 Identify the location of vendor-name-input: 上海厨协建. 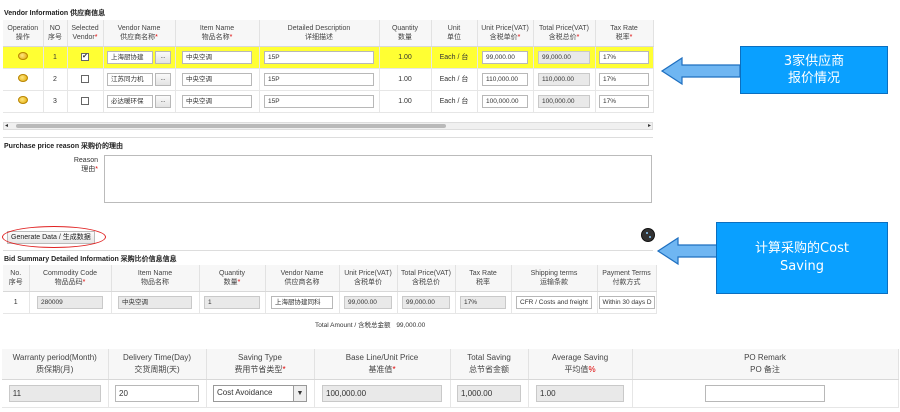
(130, 57).